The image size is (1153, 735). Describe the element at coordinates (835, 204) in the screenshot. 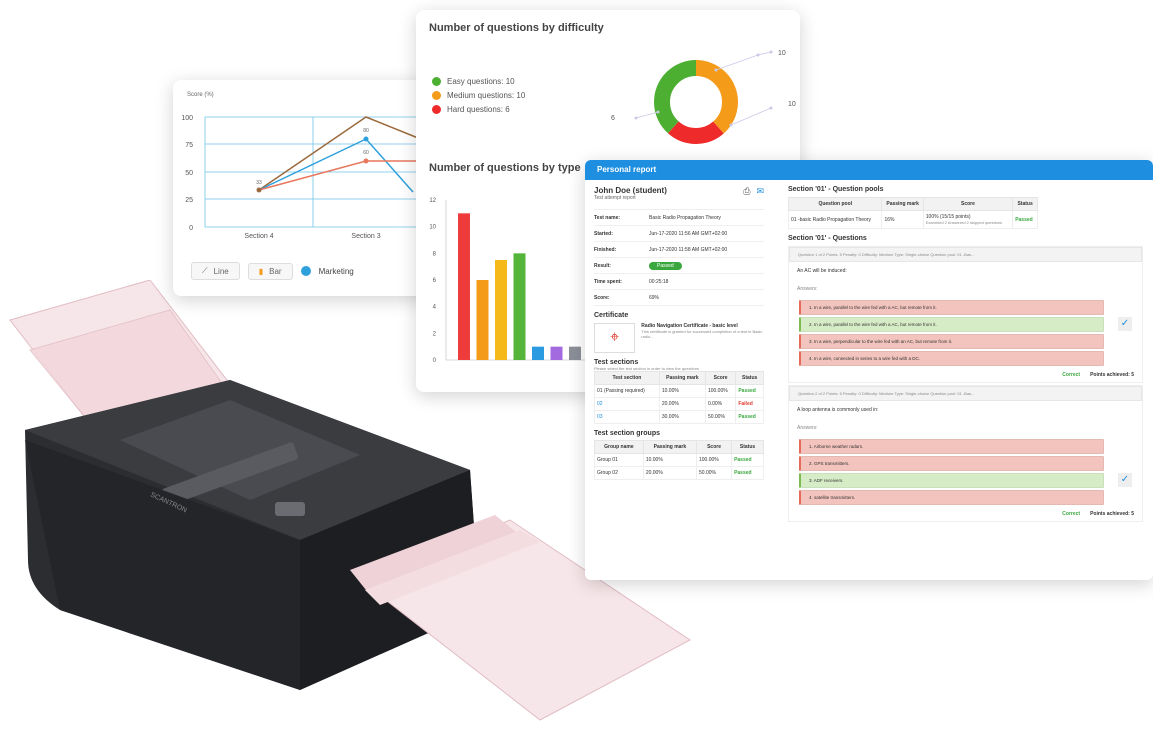

I see `column-header: Question pool` at that location.